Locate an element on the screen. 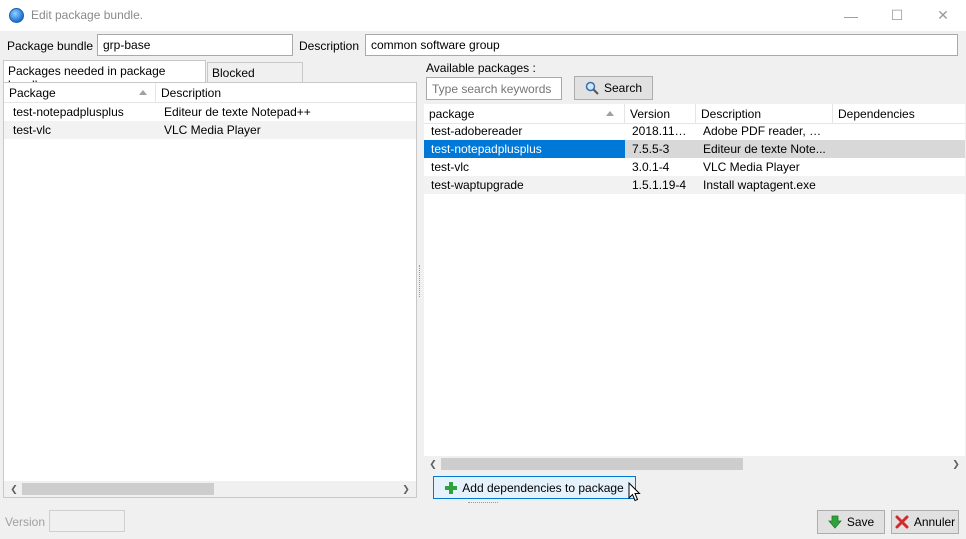 This screenshot has height=539, width=966. app-globe-icon is located at coordinates (16, 15).